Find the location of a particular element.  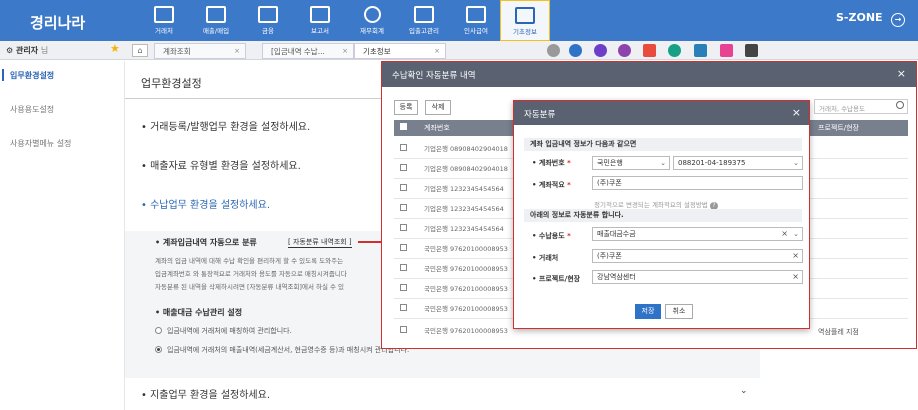

search-icon is located at coordinates (900, 105).